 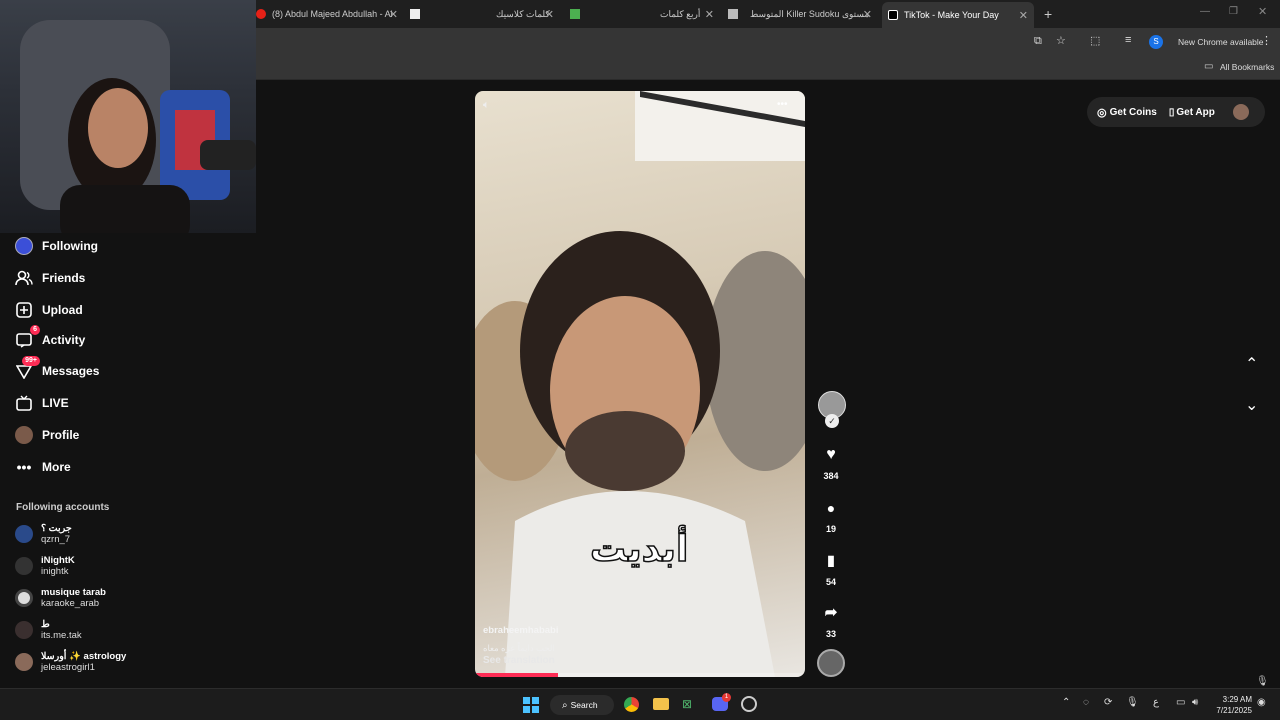 What do you see at coordinates (893, 15) in the screenshot?
I see `tiktok-icon` at bounding box center [893, 15].